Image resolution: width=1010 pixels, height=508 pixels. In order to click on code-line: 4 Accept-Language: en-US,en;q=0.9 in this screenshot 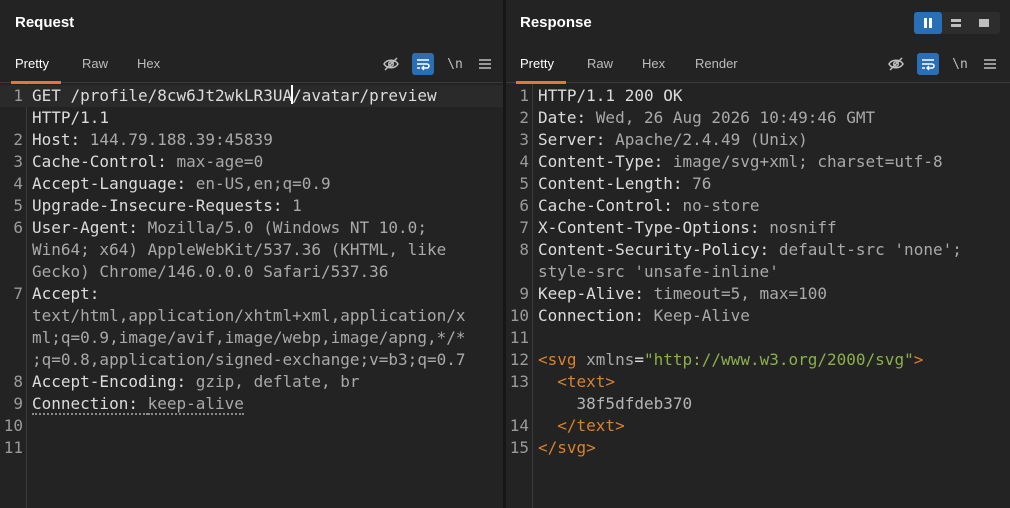, I will do `click(251, 184)`.